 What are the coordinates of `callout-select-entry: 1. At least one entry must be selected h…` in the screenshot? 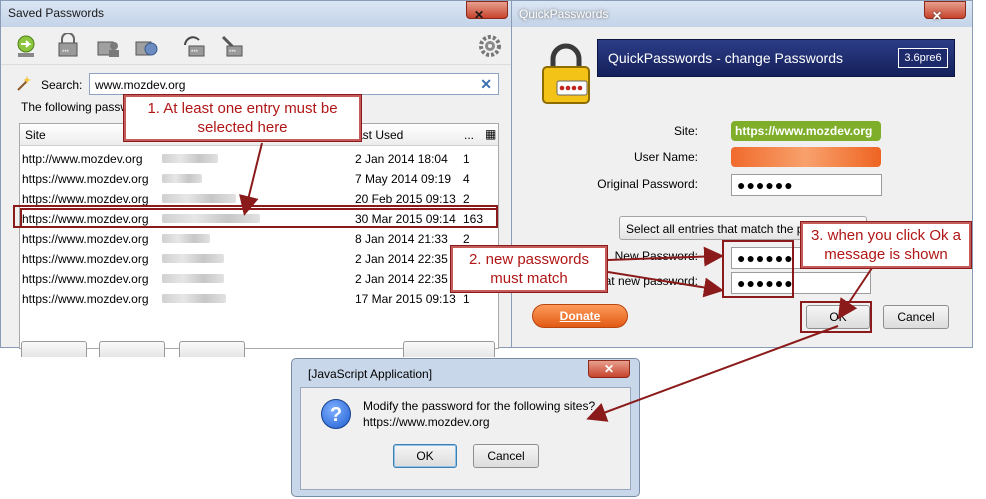 It's located at (242, 118).